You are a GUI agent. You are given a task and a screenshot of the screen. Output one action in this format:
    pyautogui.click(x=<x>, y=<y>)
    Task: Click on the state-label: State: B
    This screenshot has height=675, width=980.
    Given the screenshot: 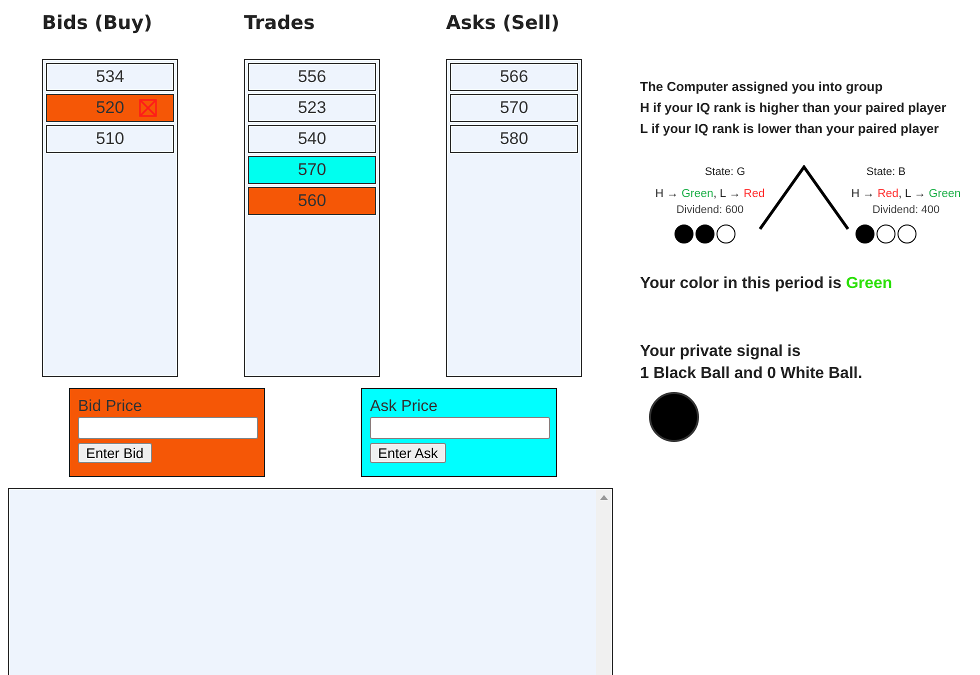 What is the action you would take?
    pyautogui.click(x=886, y=172)
    